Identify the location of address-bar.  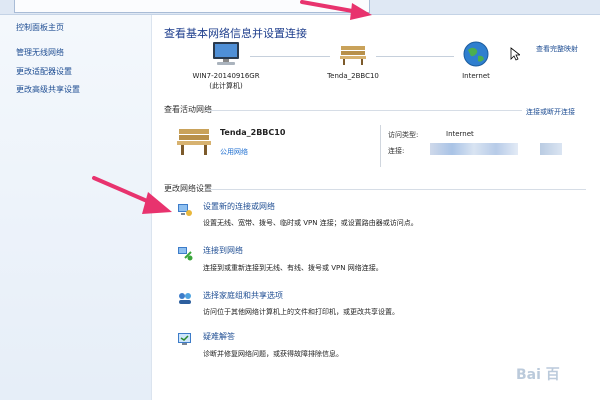
(192, 6).